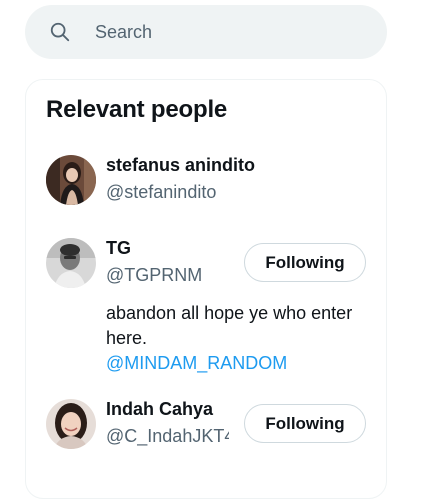 The width and height of the screenshot is (438, 499). I want to click on person-name: stefanus anindito, so click(180, 165).